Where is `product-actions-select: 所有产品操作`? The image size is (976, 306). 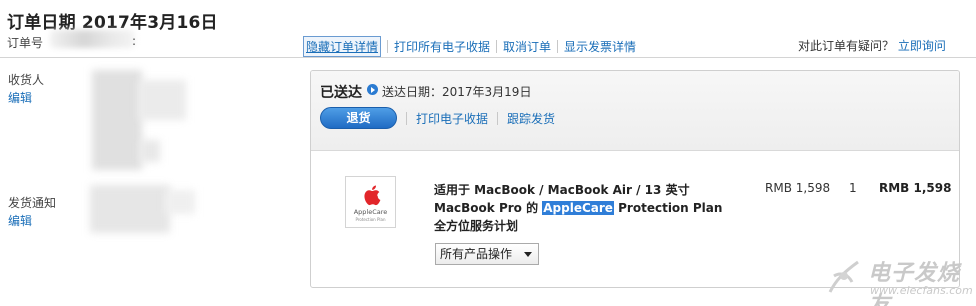 product-actions-select: 所有产品操作 is located at coordinates (487, 254).